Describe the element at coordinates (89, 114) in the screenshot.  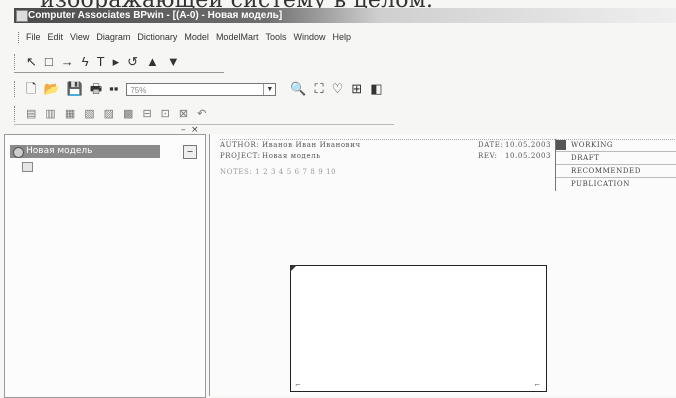
I see `tb3-icons-icon-3: ▧` at that location.